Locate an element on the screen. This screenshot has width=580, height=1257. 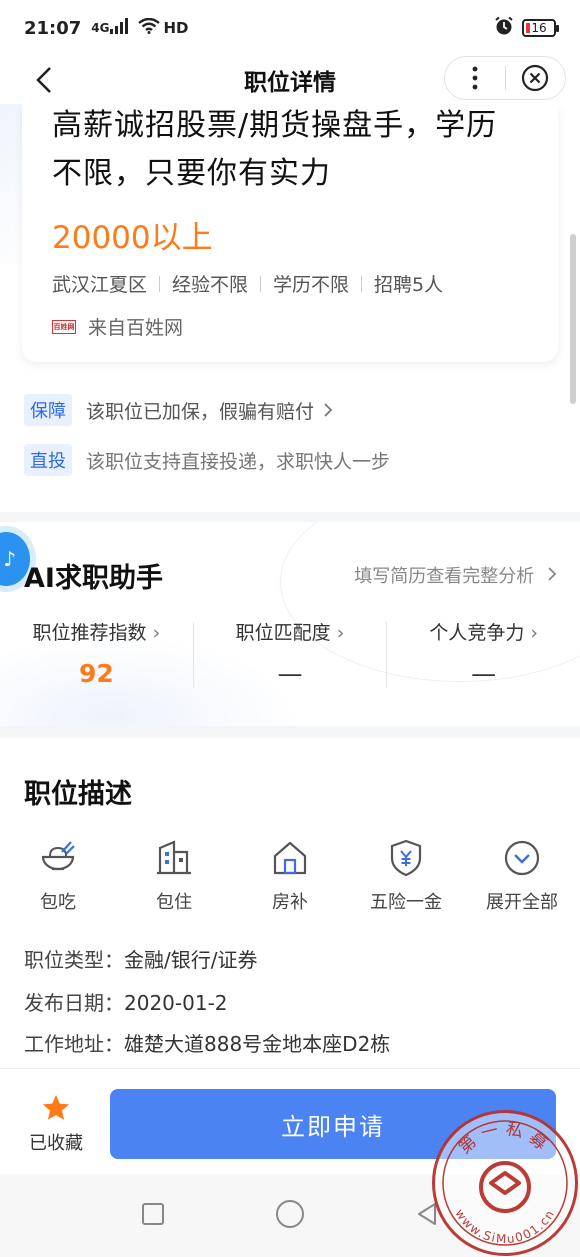
chevron-left-icon is located at coordinates (43, 80).